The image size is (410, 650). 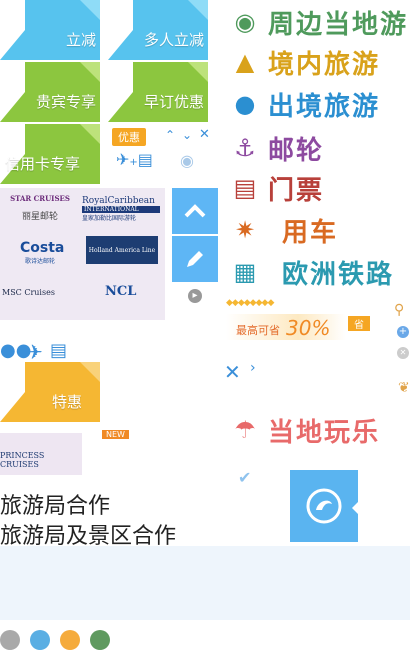 I want to click on tile-credit-card: 信用卡专享, so click(x=55, y=154).